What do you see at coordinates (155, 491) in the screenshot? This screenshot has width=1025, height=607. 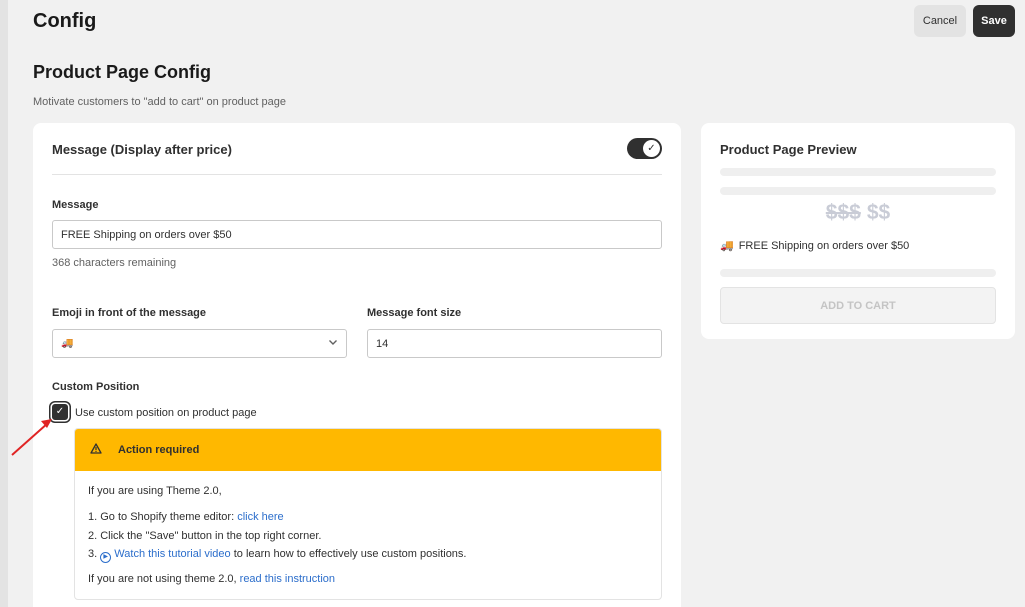 I see `banner-intro: If you are using Theme 2.0,` at bounding box center [155, 491].